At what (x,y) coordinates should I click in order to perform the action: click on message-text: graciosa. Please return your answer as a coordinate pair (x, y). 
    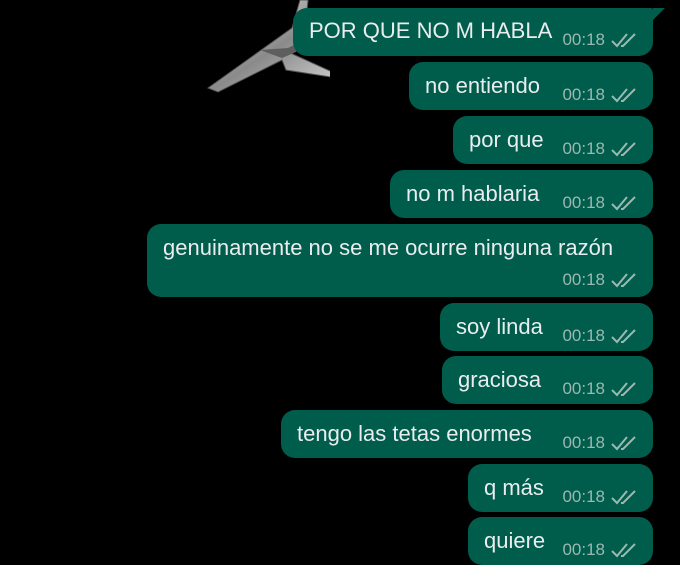
    Looking at the image, I should click on (500, 379).